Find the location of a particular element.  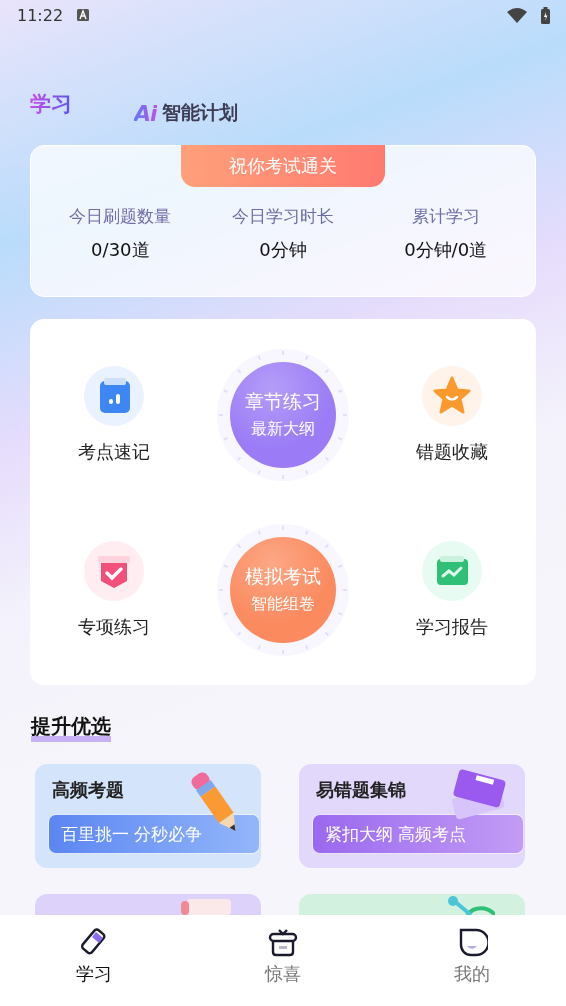

battery-icon is located at coordinates (545, 15).